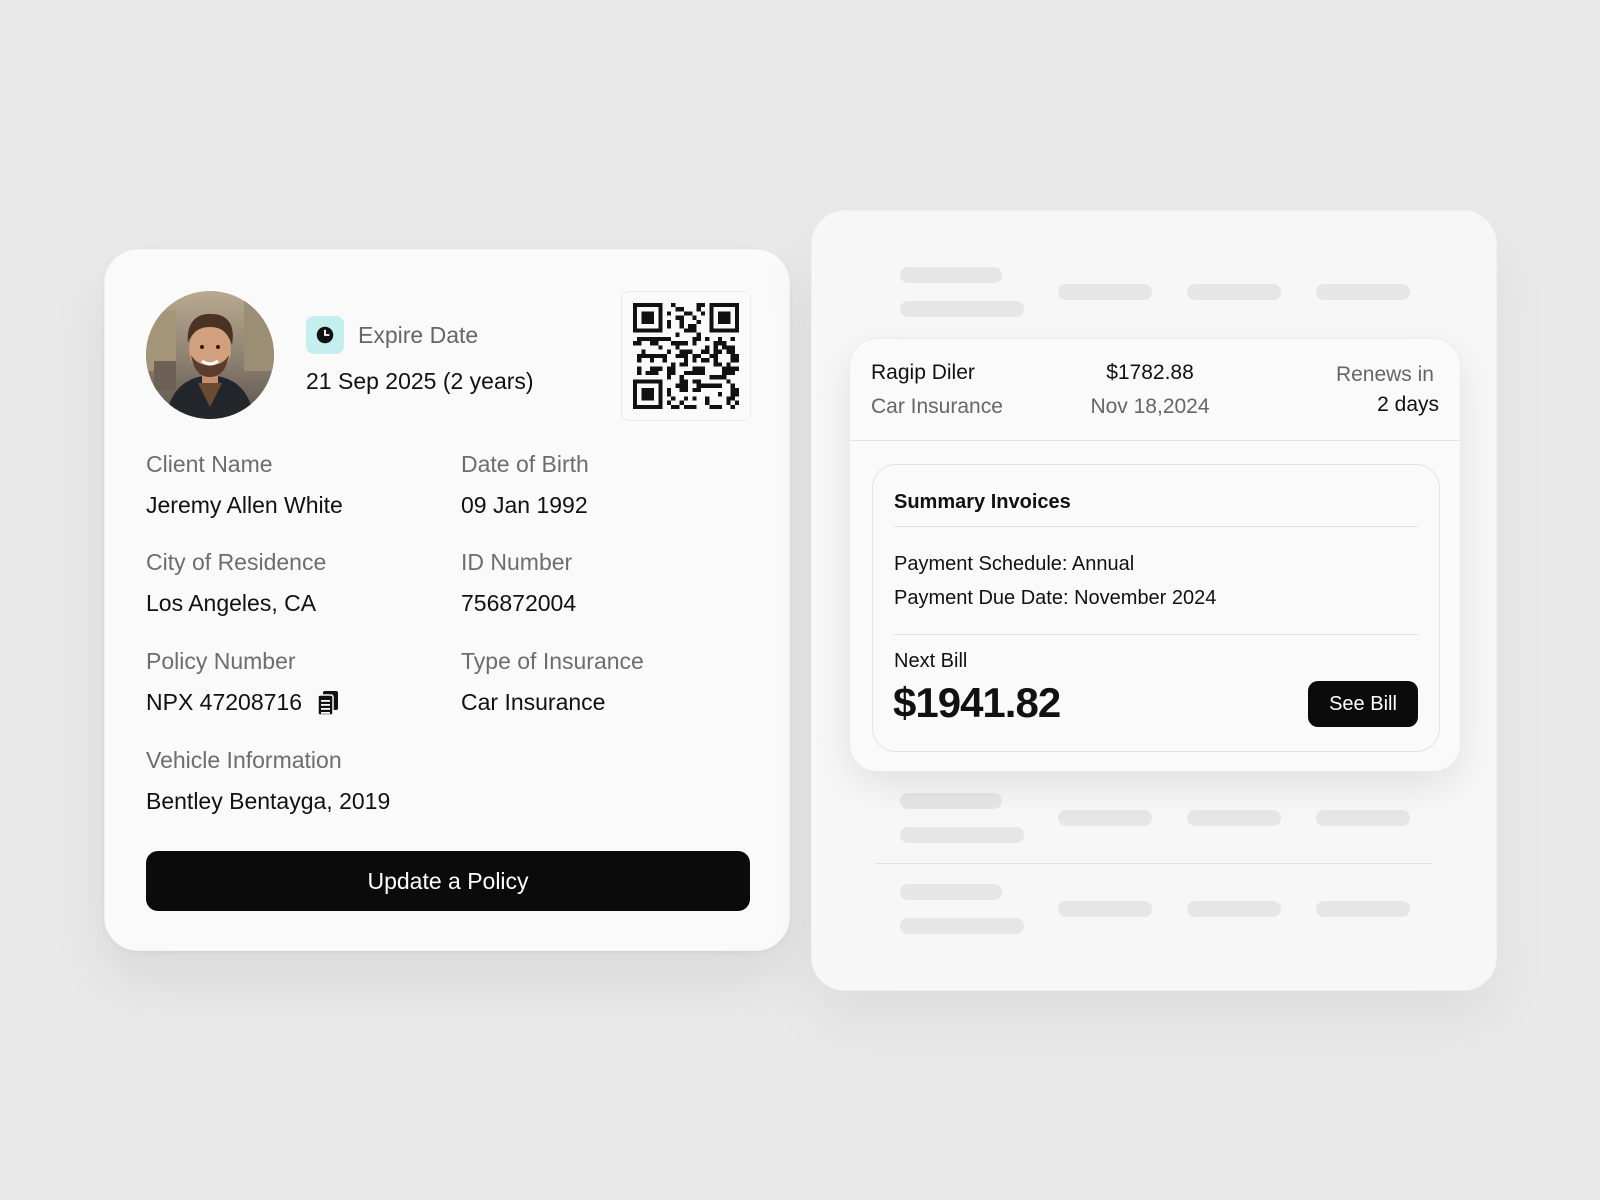 The image size is (1600, 1200). Describe the element at coordinates (244, 760) in the screenshot. I see `vehicle-label: Vehicle Information` at that location.